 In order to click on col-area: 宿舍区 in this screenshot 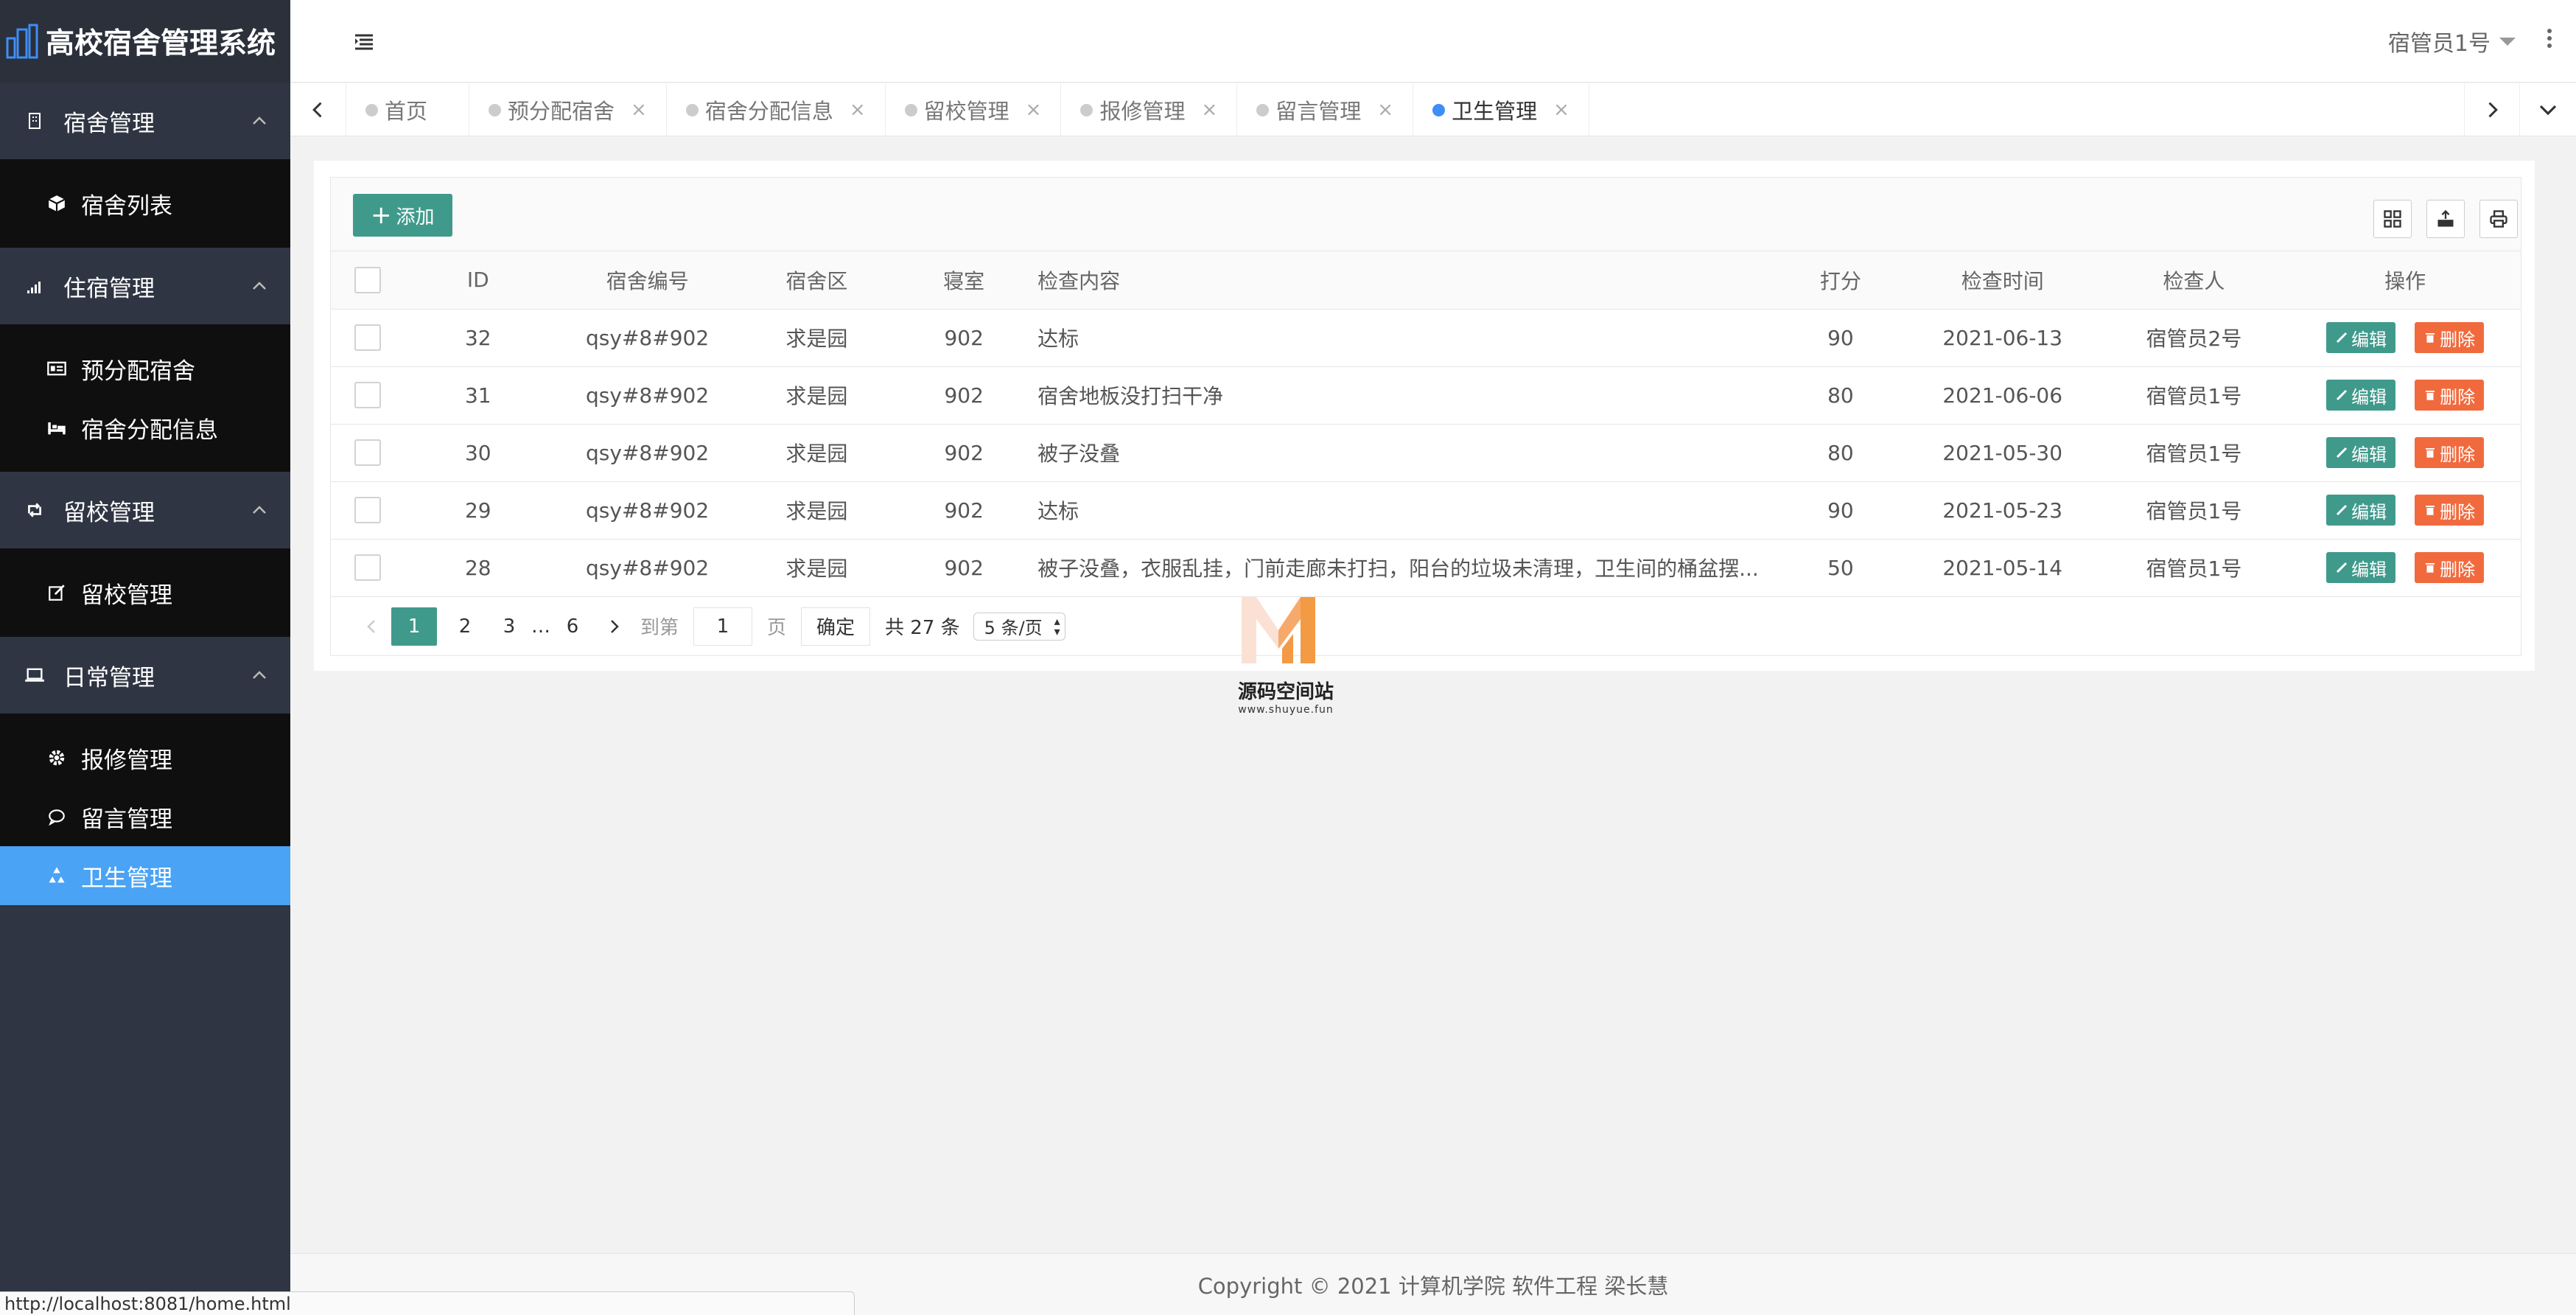, I will do `click(817, 280)`.